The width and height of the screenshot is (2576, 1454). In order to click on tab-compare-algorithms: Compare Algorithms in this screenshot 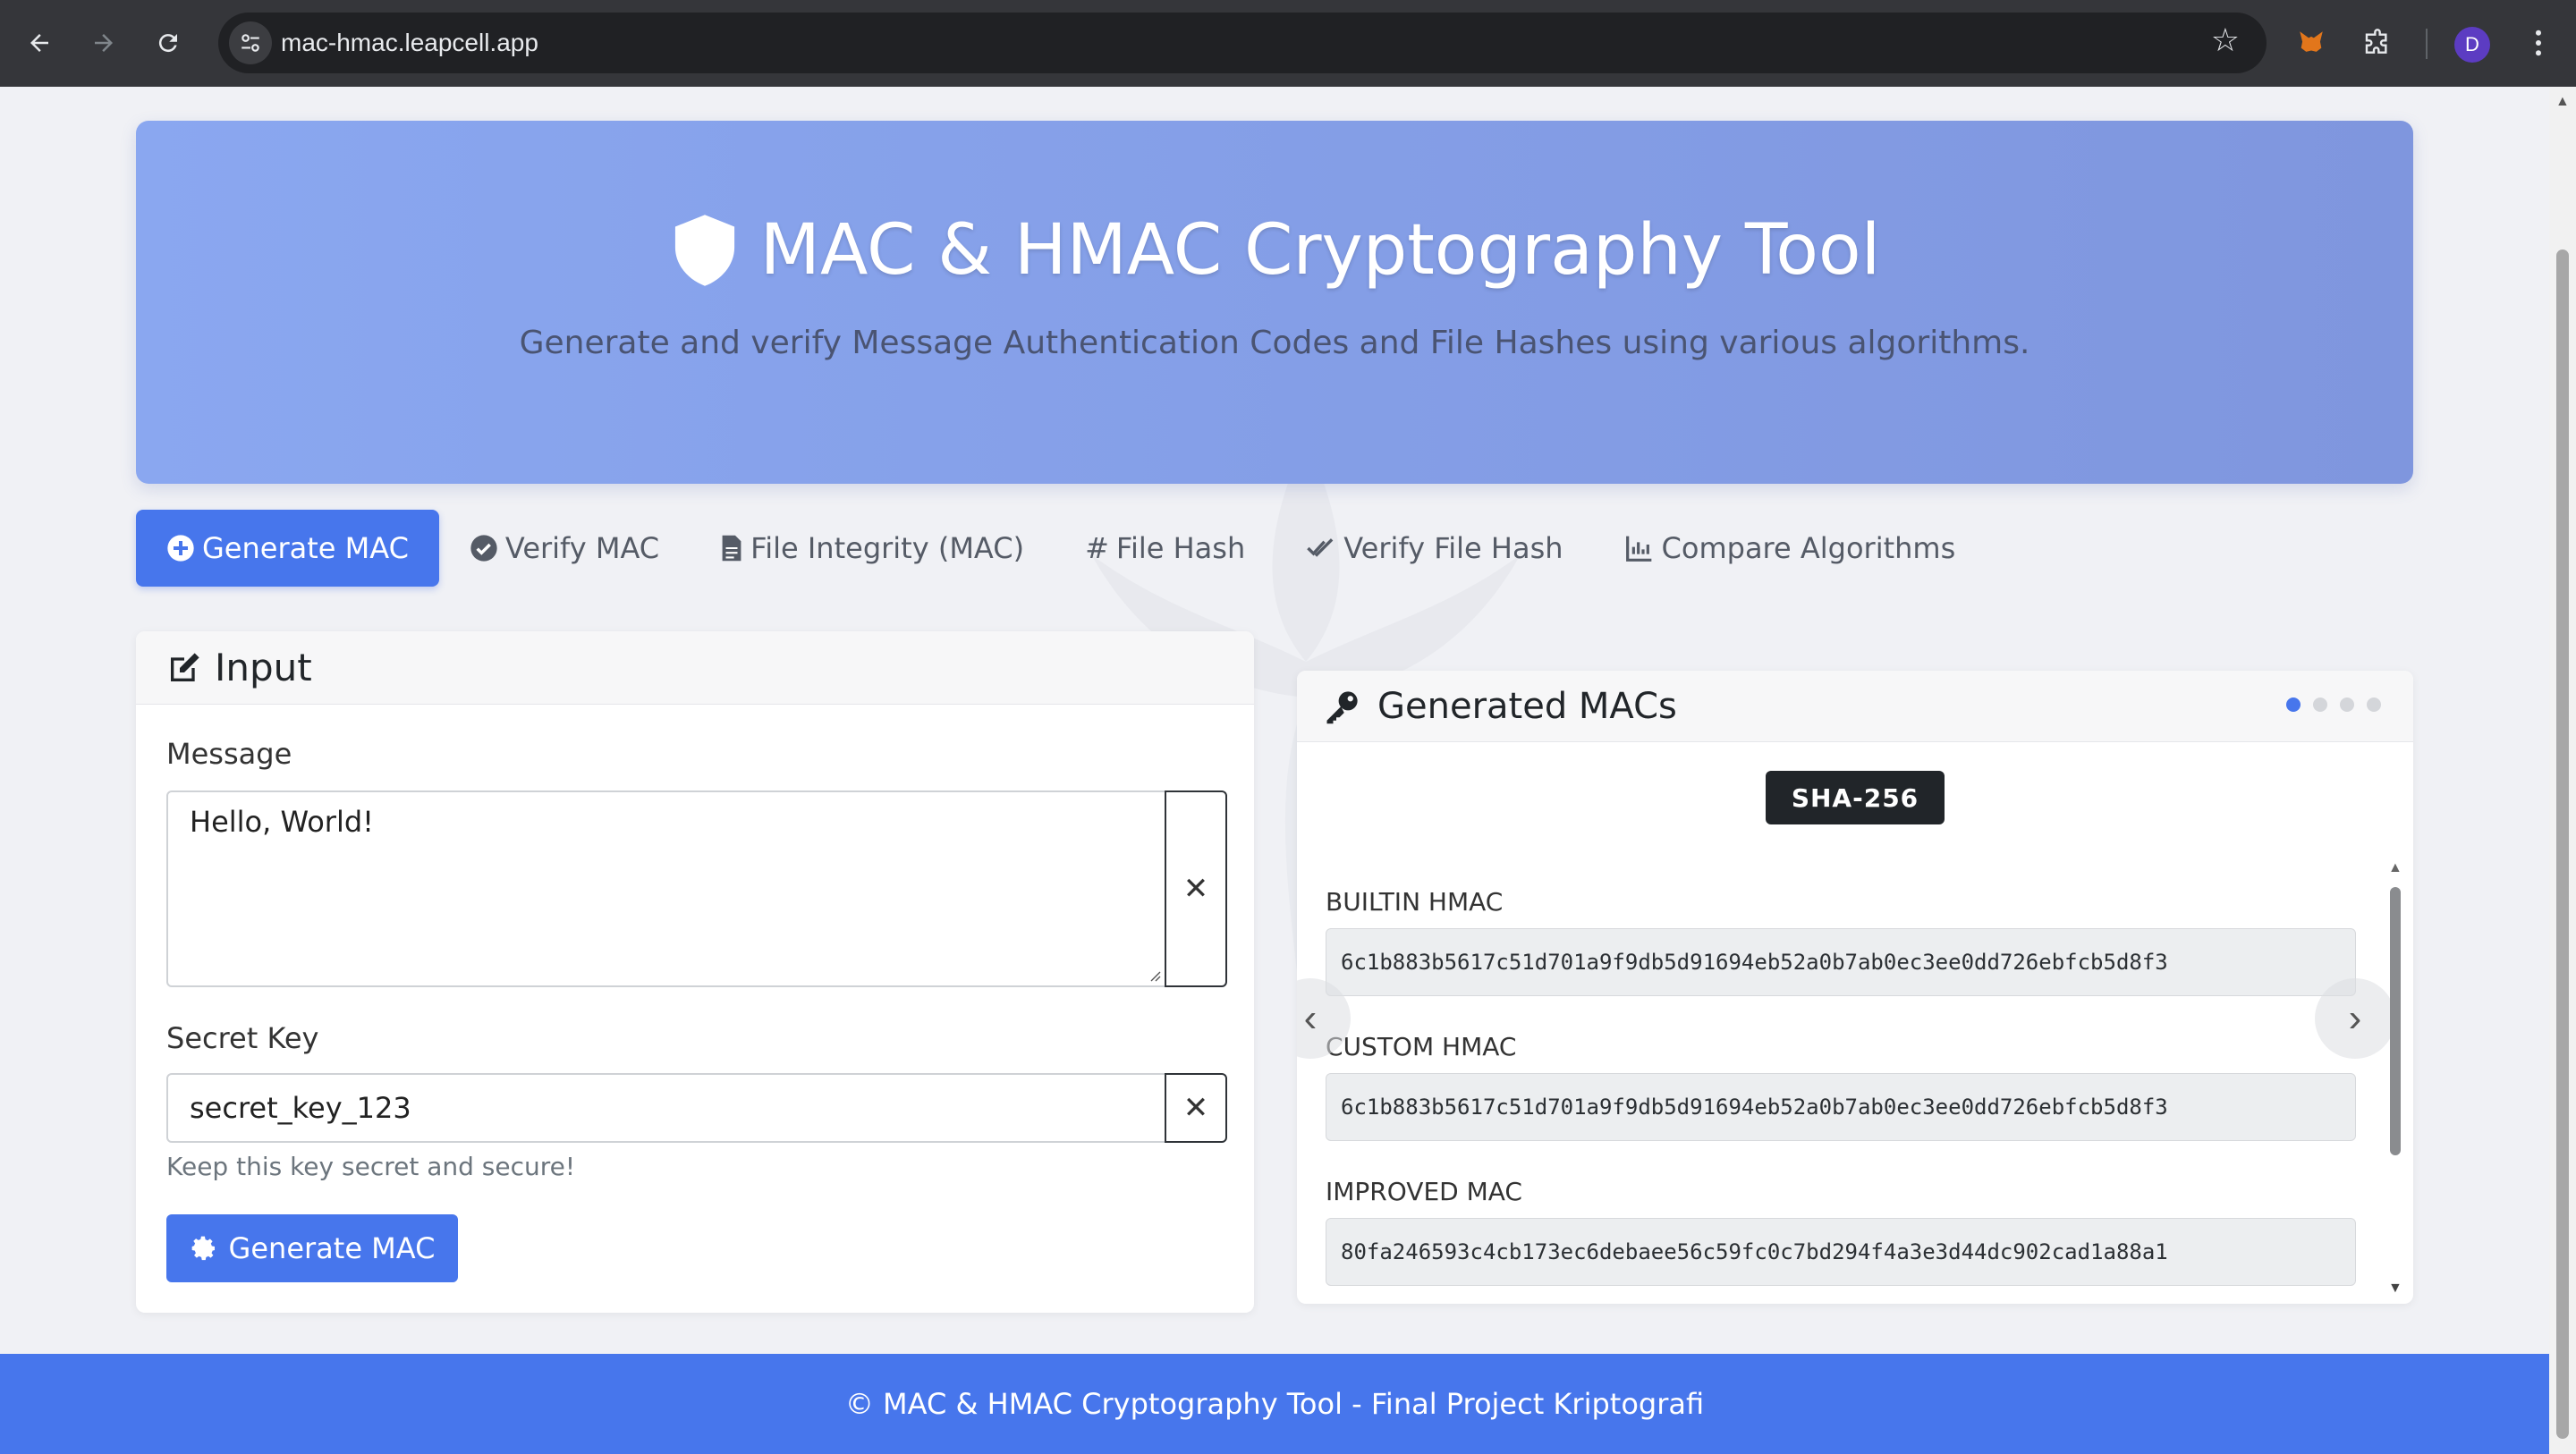, I will do `click(1790, 548)`.